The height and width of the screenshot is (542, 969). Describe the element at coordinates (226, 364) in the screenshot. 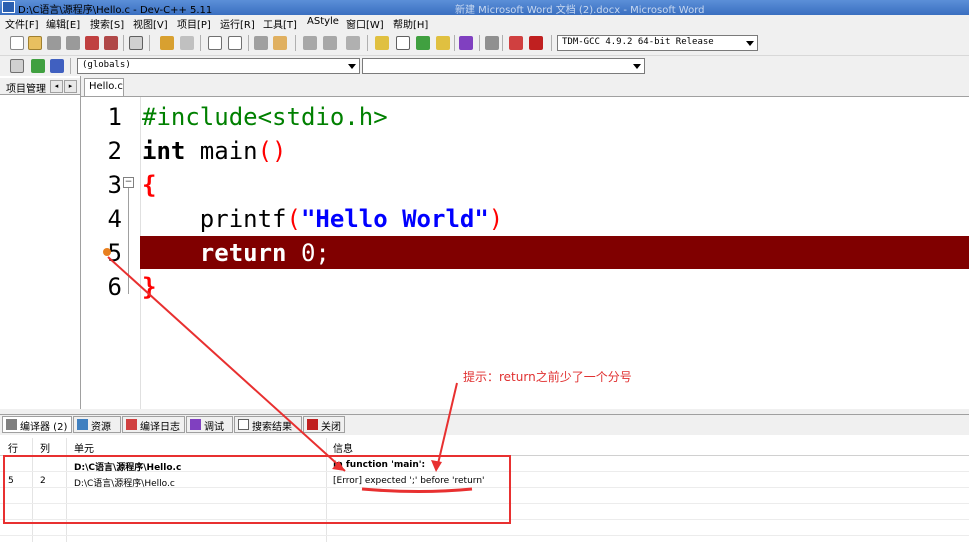

I see `arrow-line` at that location.